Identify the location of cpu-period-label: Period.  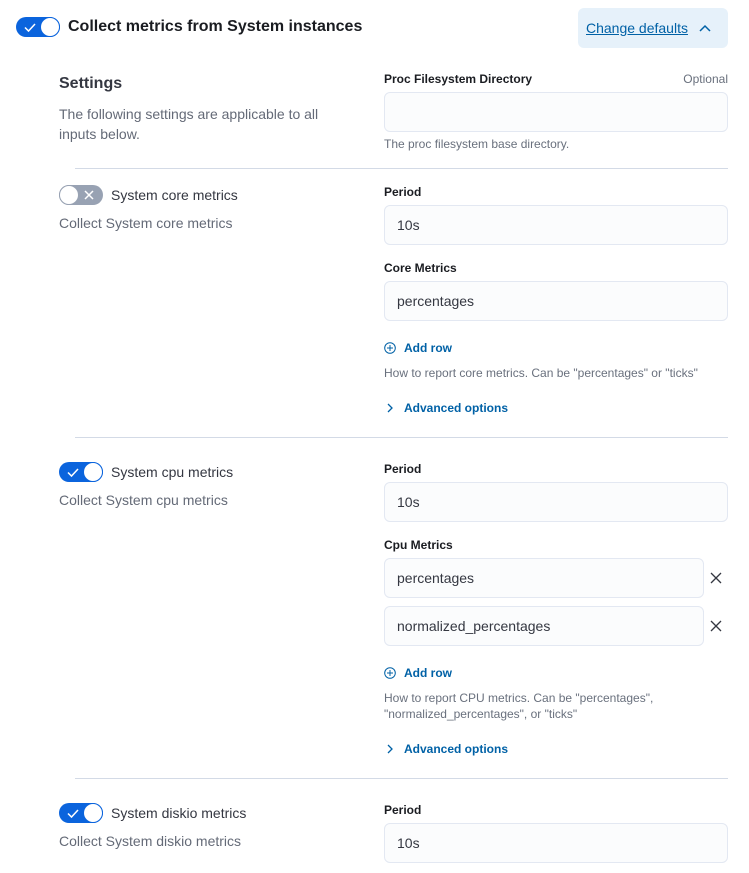
(403, 469).